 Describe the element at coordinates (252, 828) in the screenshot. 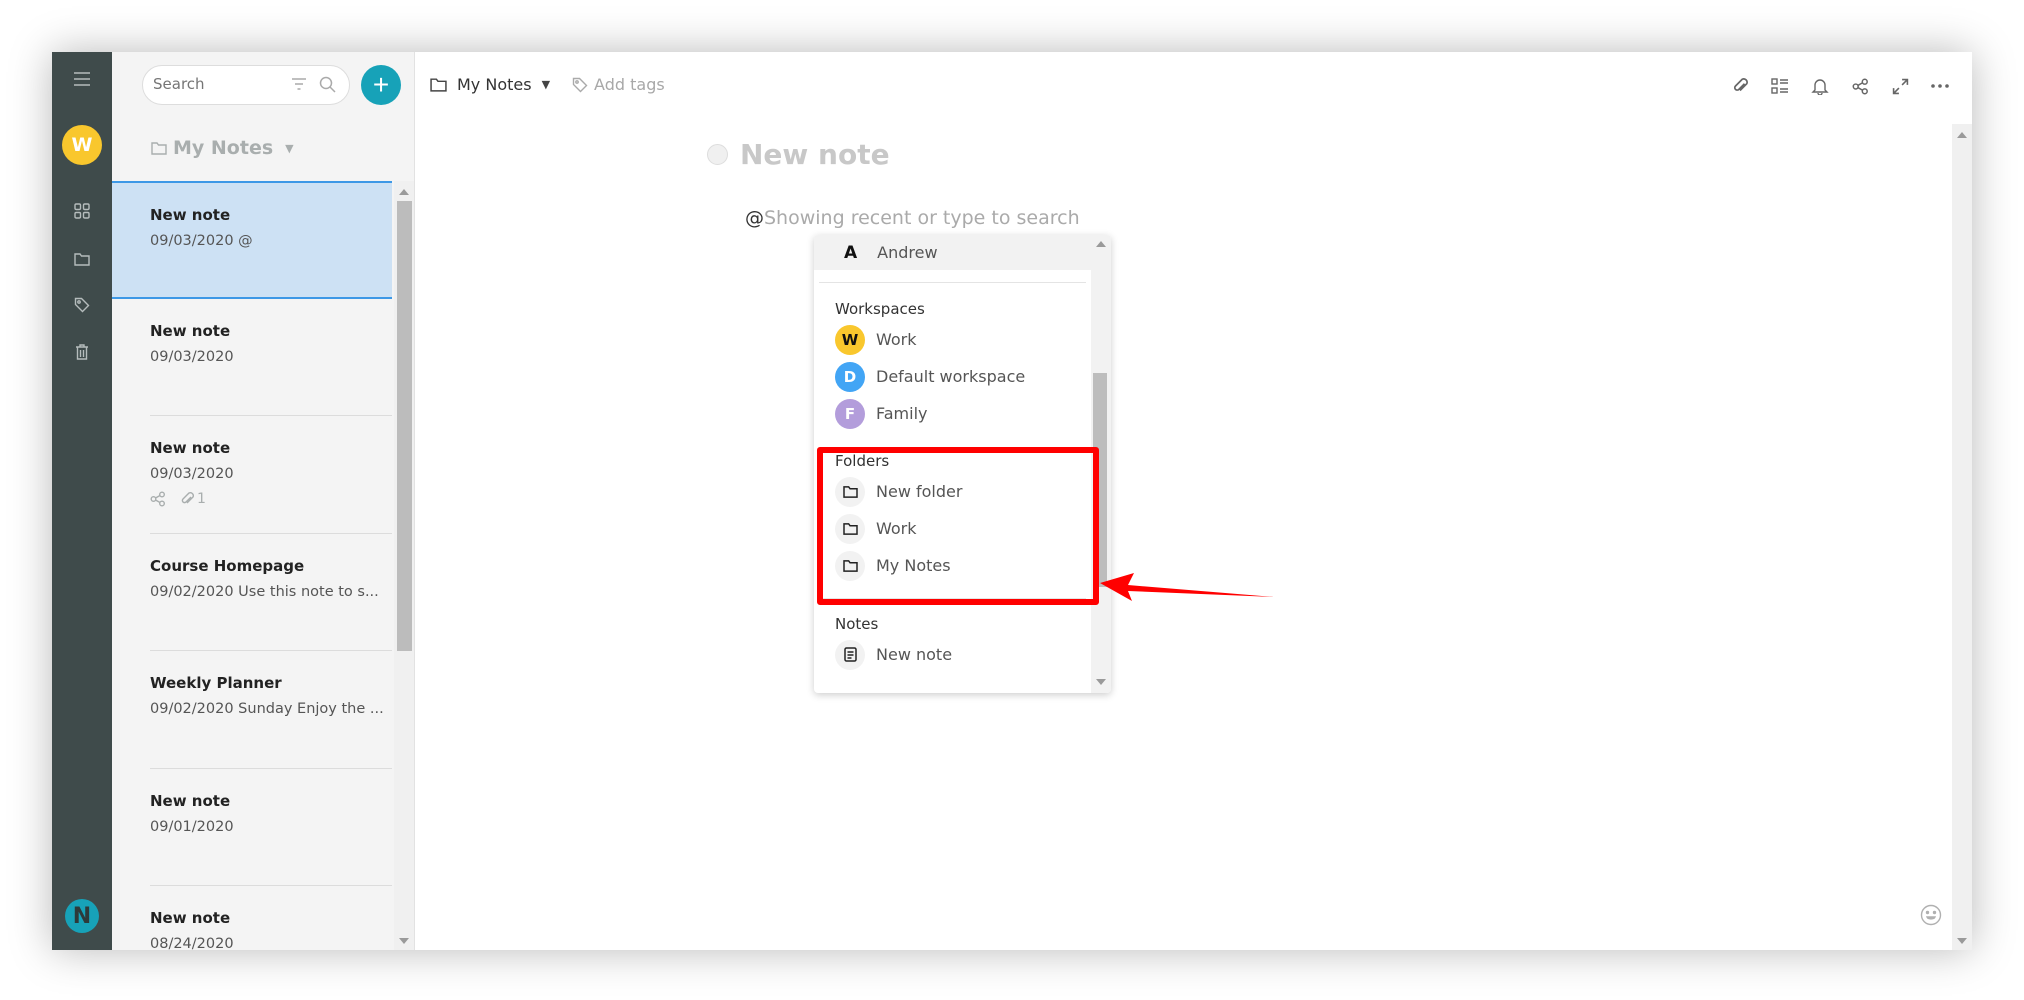

I see `list-item: New note 09/01/2020` at that location.